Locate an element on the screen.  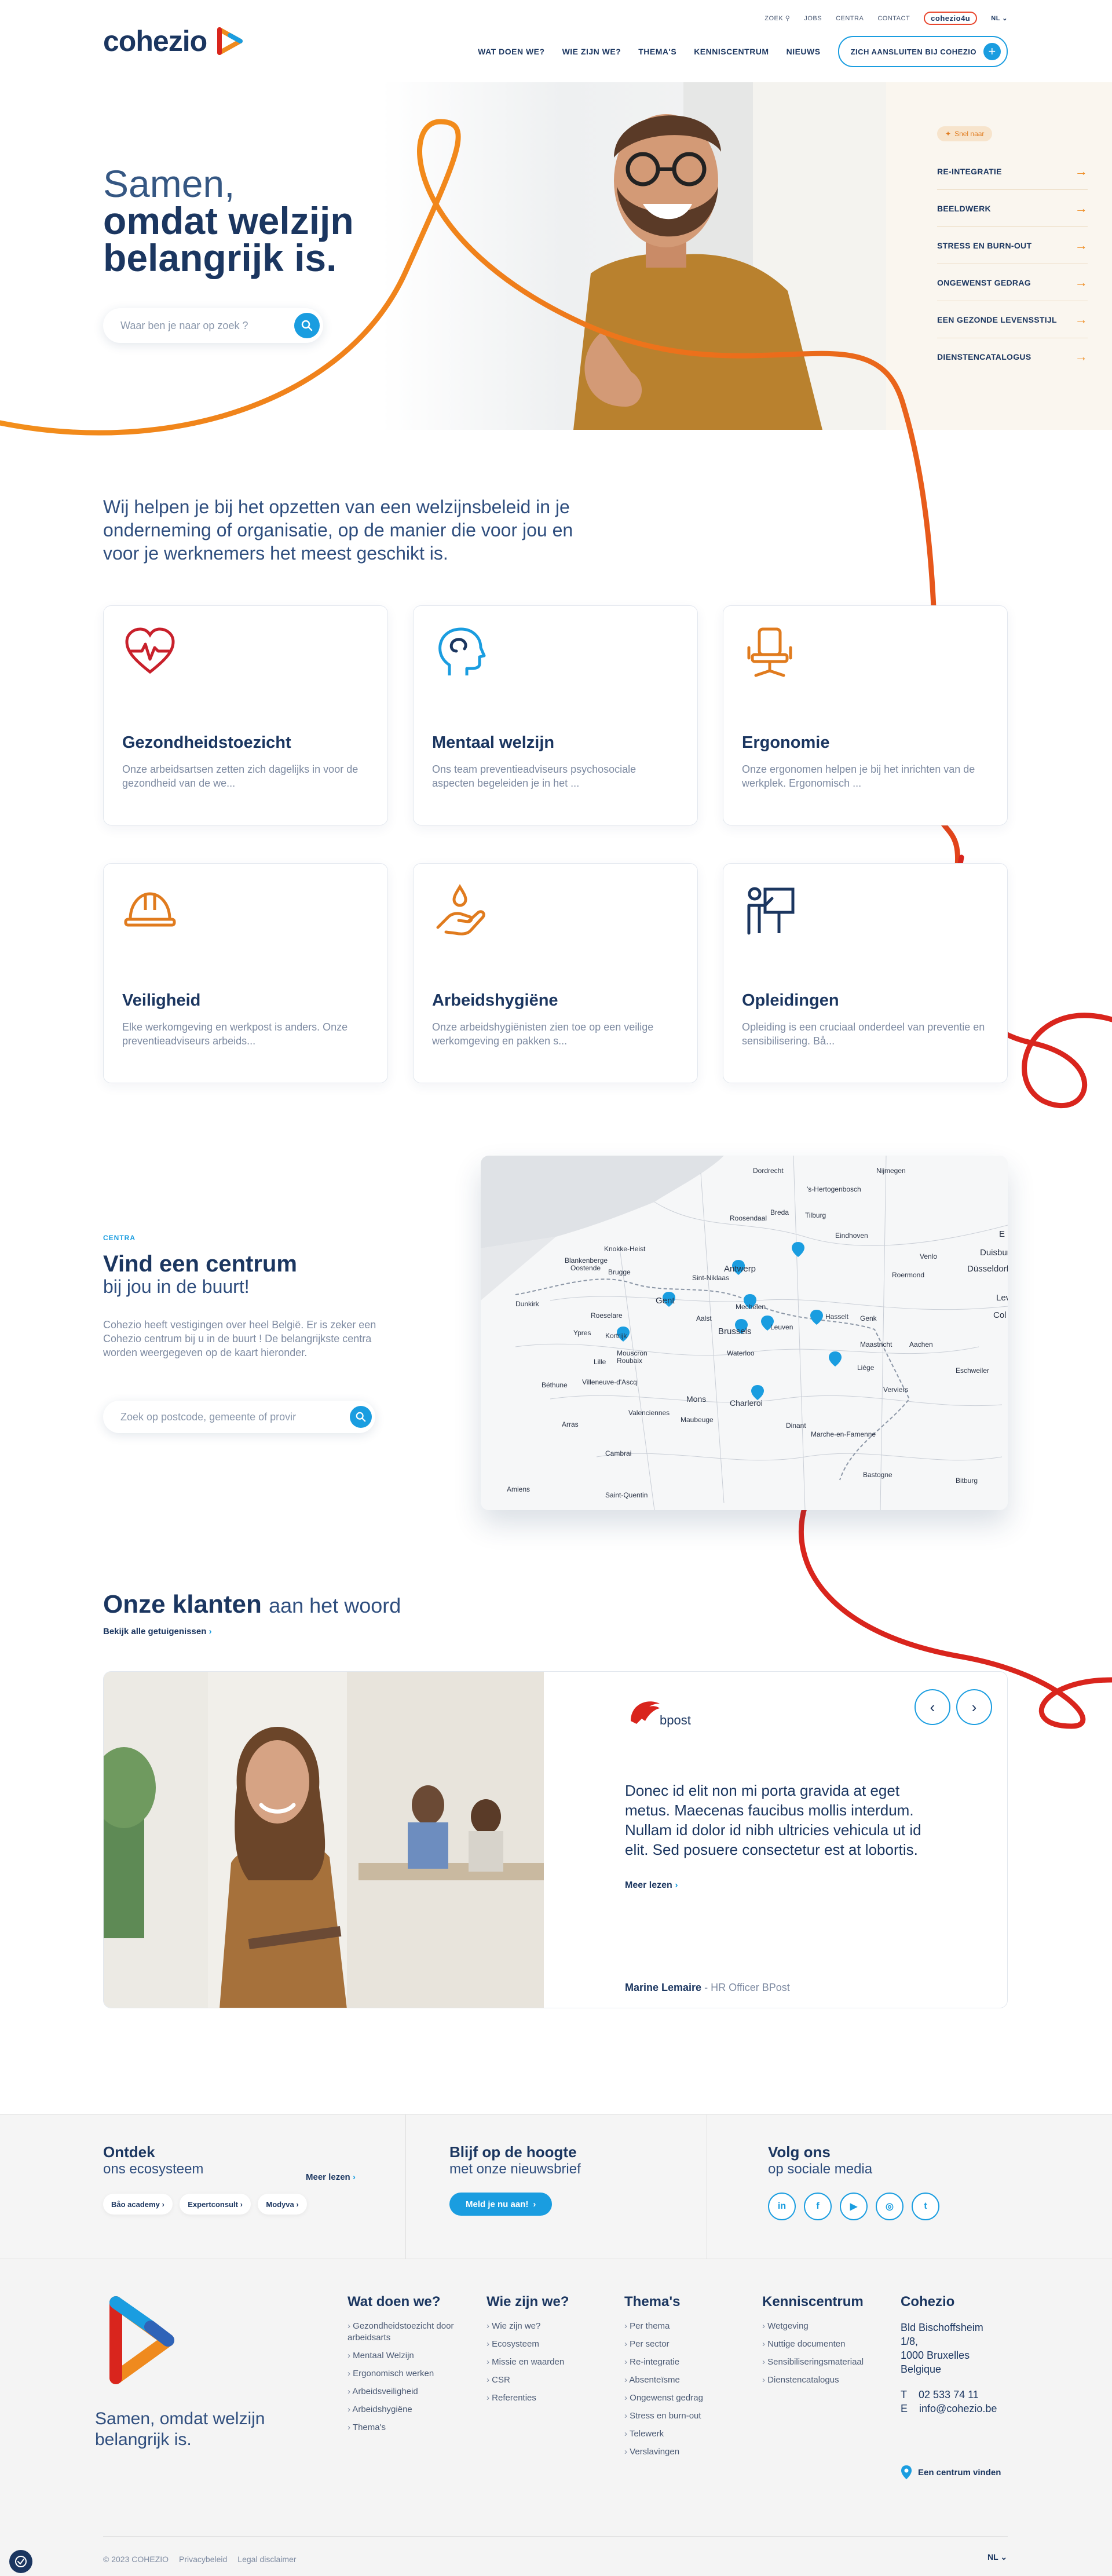
accessibility-button is located at coordinates (21, 2561).